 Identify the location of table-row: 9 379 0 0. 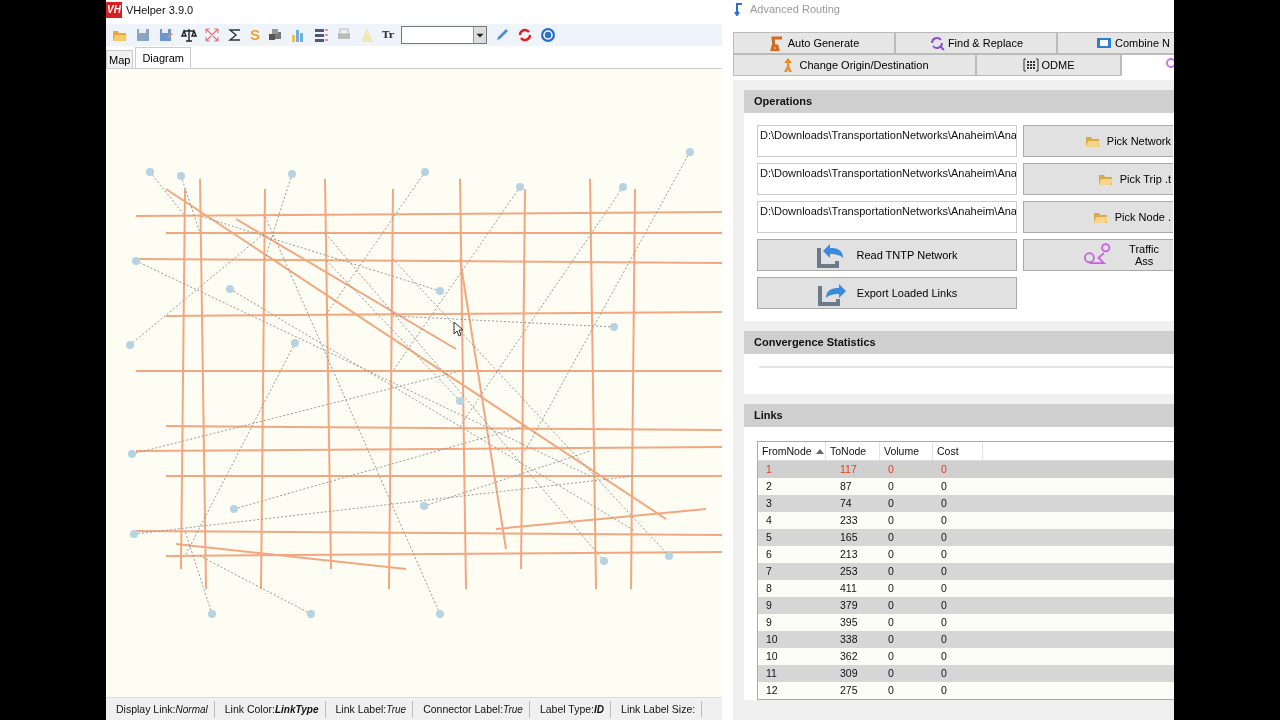
(966, 605).